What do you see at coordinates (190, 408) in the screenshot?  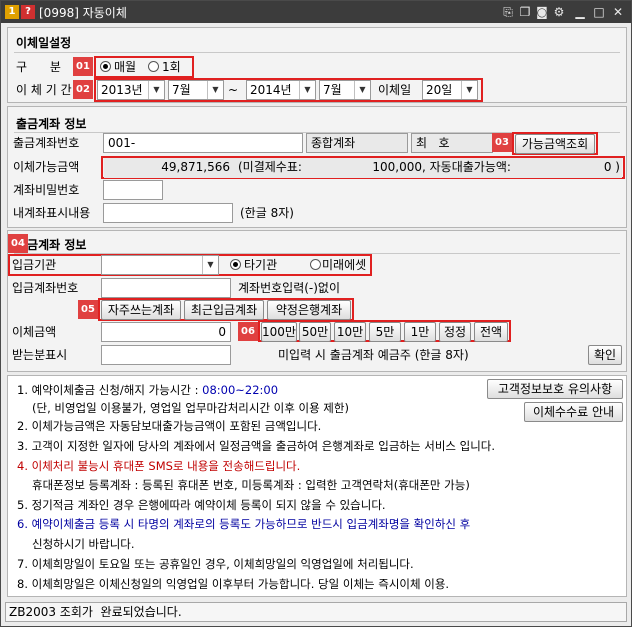 I see `notice-line-1b: (단, 비영업일 이용불가, 영업일 업무마감처리시간 이후 이용 제한)` at bounding box center [190, 408].